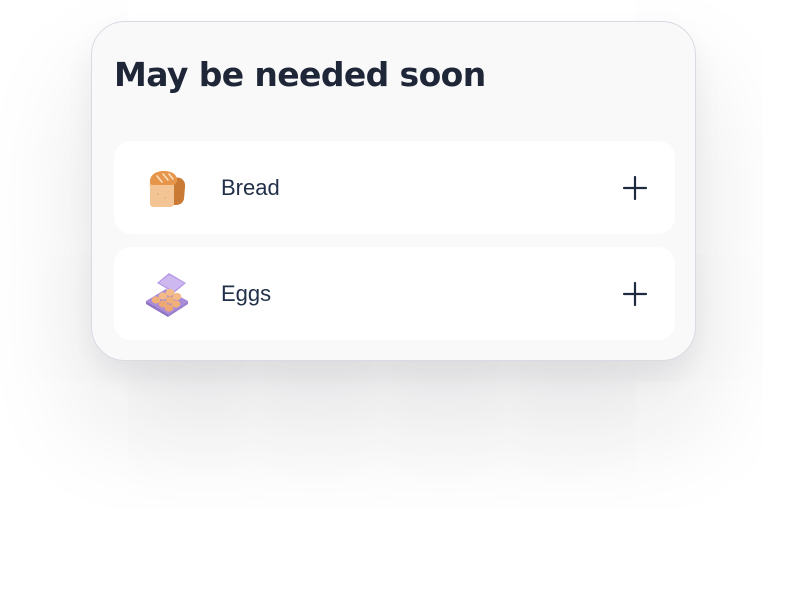 The height and width of the screenshot is (605, 789). What do you see at coordinates (394, 187) in the screenshot?
I see `list-item-bread: Bread` at bounding box center [394, 187].